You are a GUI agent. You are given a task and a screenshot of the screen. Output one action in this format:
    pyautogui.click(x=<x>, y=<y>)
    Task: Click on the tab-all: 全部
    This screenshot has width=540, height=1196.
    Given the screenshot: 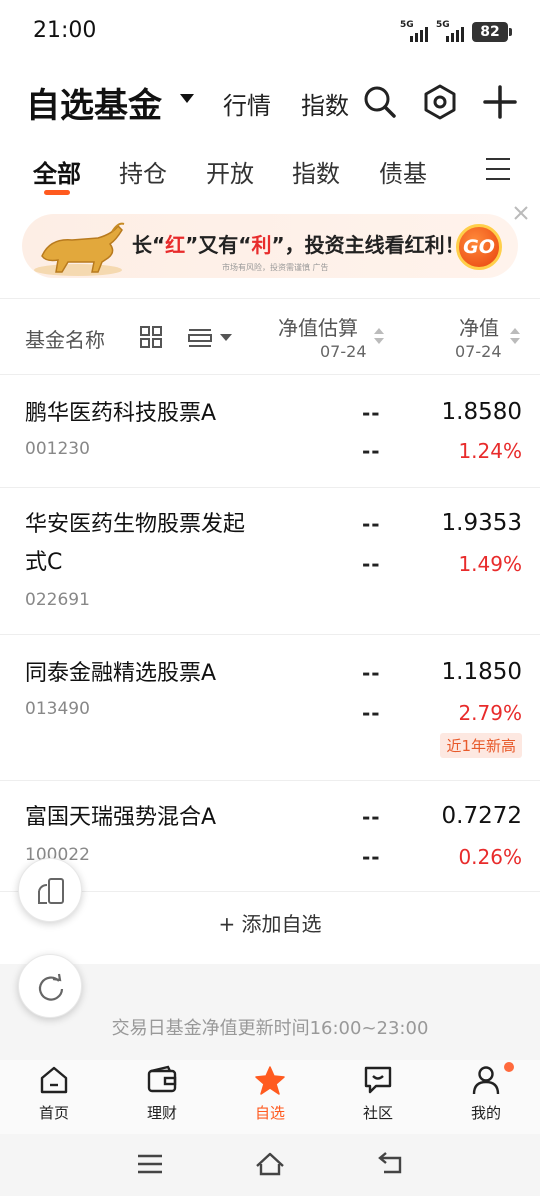 What is the action you would take?
    pyautogui.click(x=57, y=171)
    